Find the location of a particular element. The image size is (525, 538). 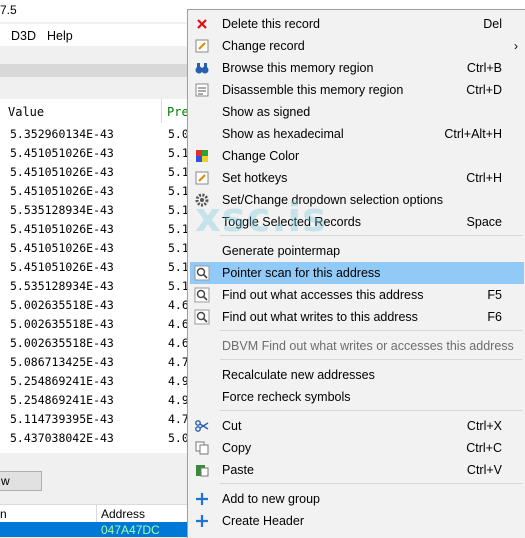

address-list-header: n Address is located at coordinates (94, 513).